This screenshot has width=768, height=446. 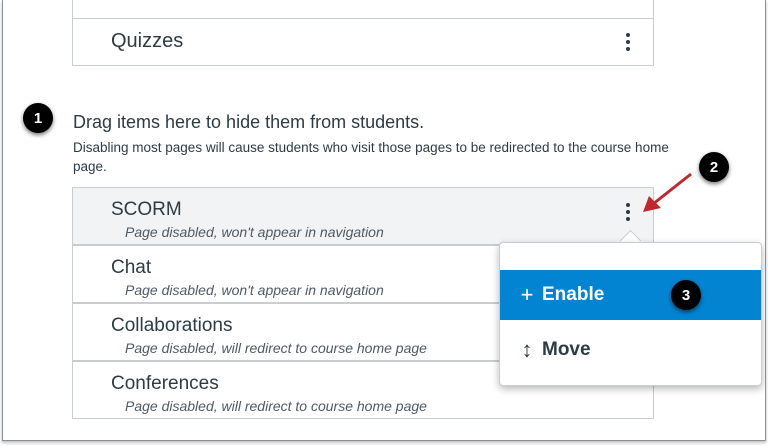 What do you see at coordinates (566, 349) in the screenshot?
I see `menu-item-label: Move` at bounding box center [566, 349].